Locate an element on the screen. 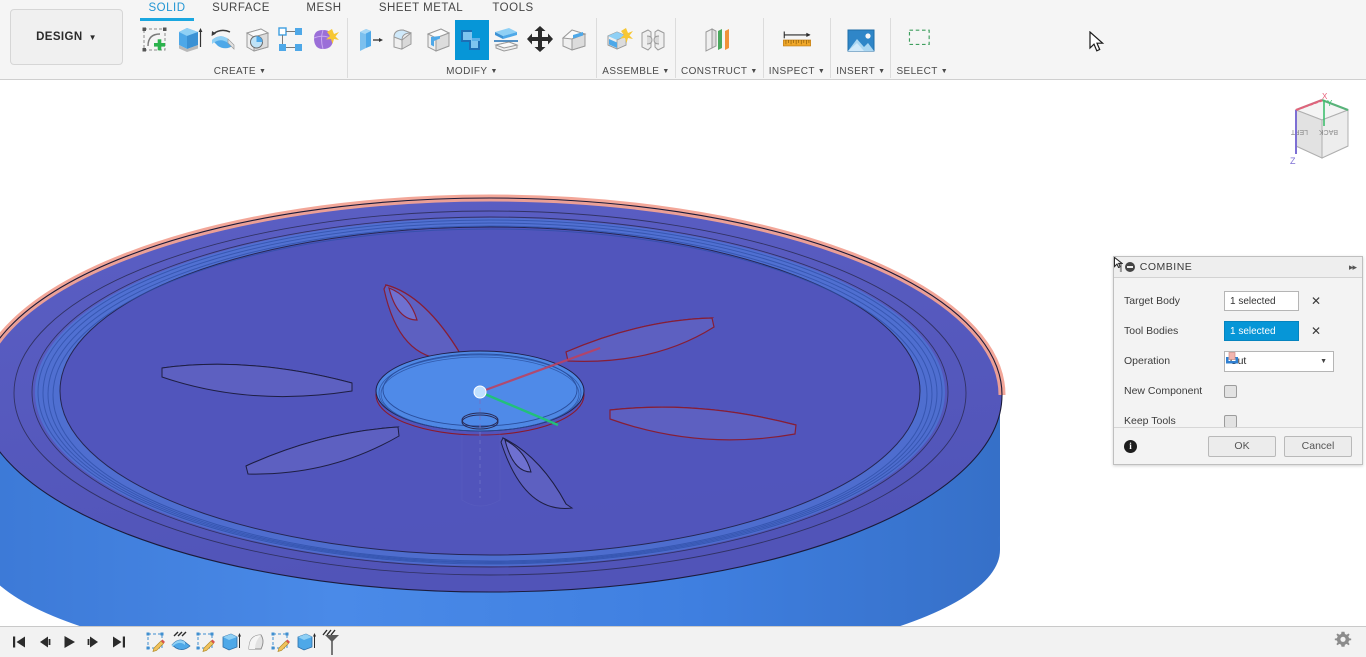  bottom-toolbar is located at coordinates (683, 641).